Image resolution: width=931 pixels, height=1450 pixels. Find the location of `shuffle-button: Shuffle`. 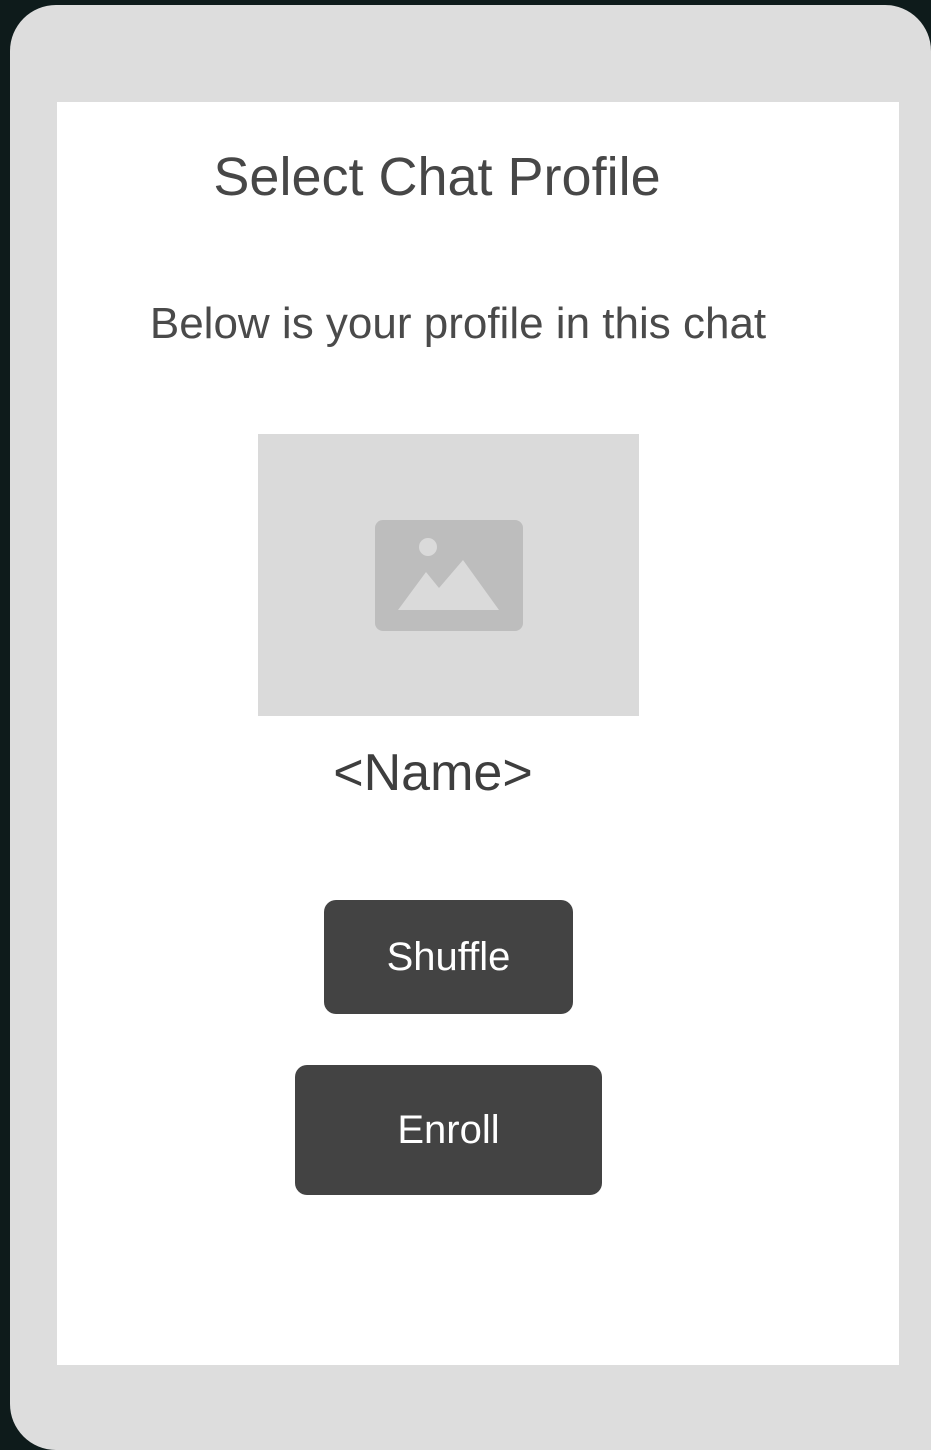

shuffle-button: Shuffle is located at coordinates (448, 957).